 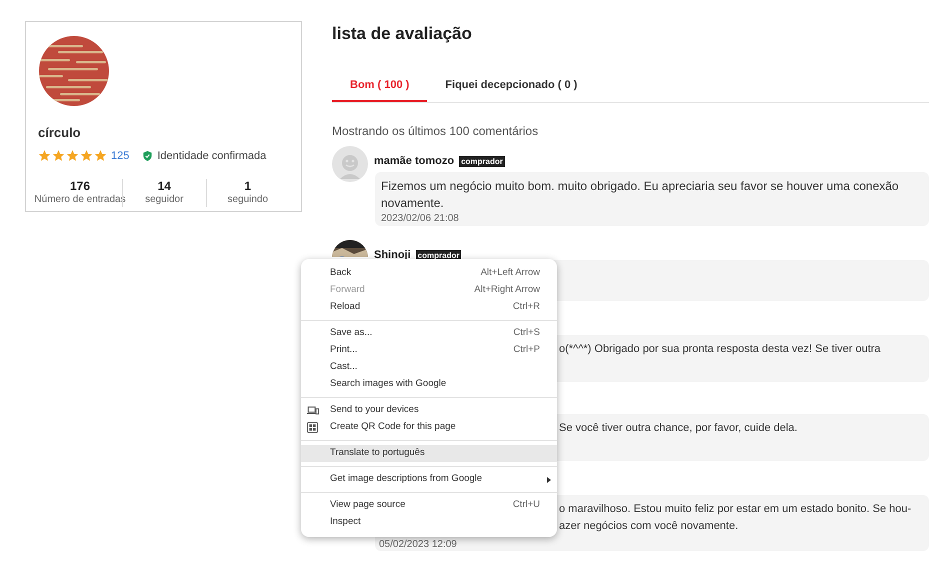 What do you see at coordinates (247, 200) in the screenshot?
I see `stat-label: seguindo` at bounding box center [247, 200].